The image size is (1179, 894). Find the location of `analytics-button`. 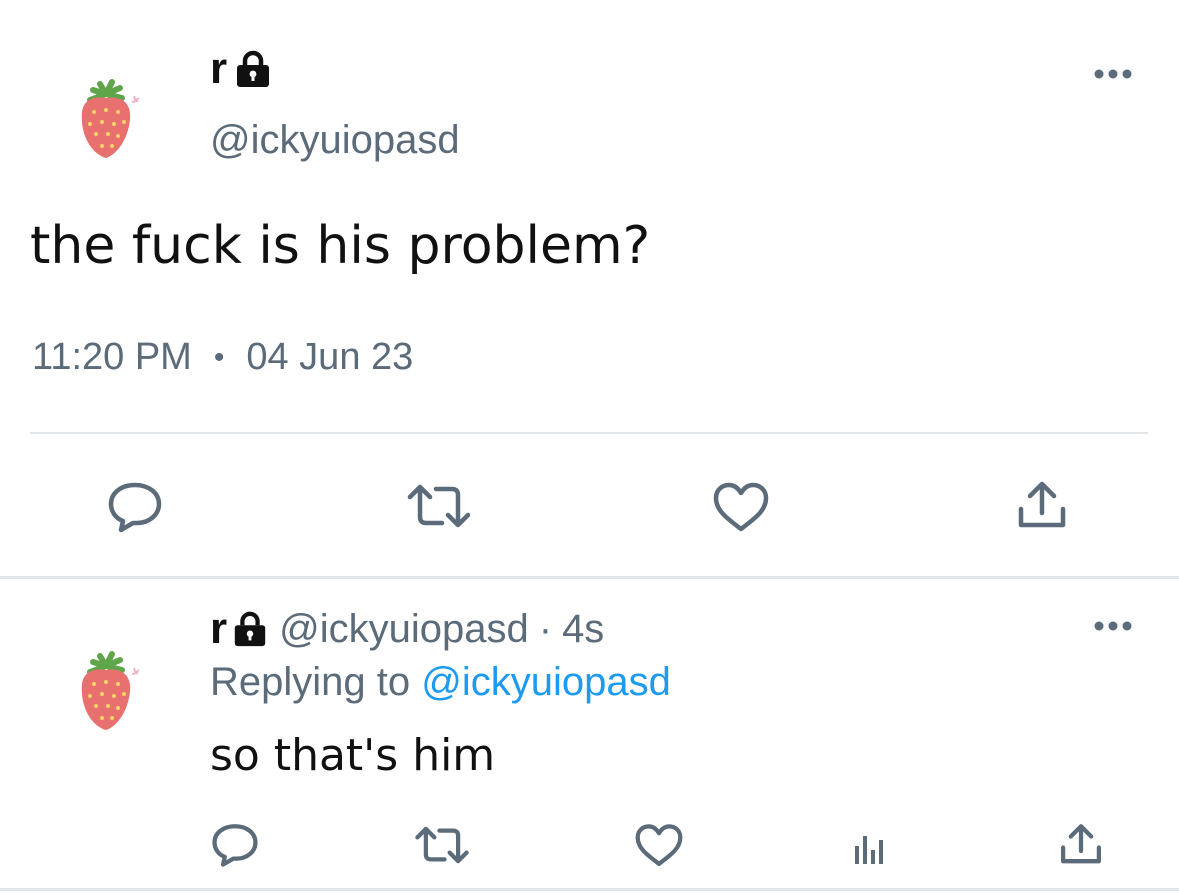

analytics-button is located at coordinates (869, 846).